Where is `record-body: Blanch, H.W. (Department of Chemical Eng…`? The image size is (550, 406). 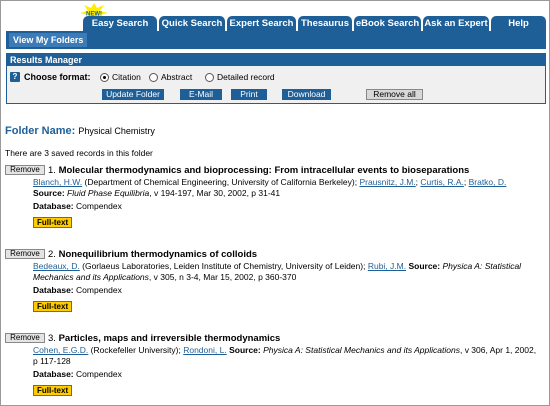
record-body: Blanch, H.W. (Department of Chemical Eng… is located at coordinates (288, 202).